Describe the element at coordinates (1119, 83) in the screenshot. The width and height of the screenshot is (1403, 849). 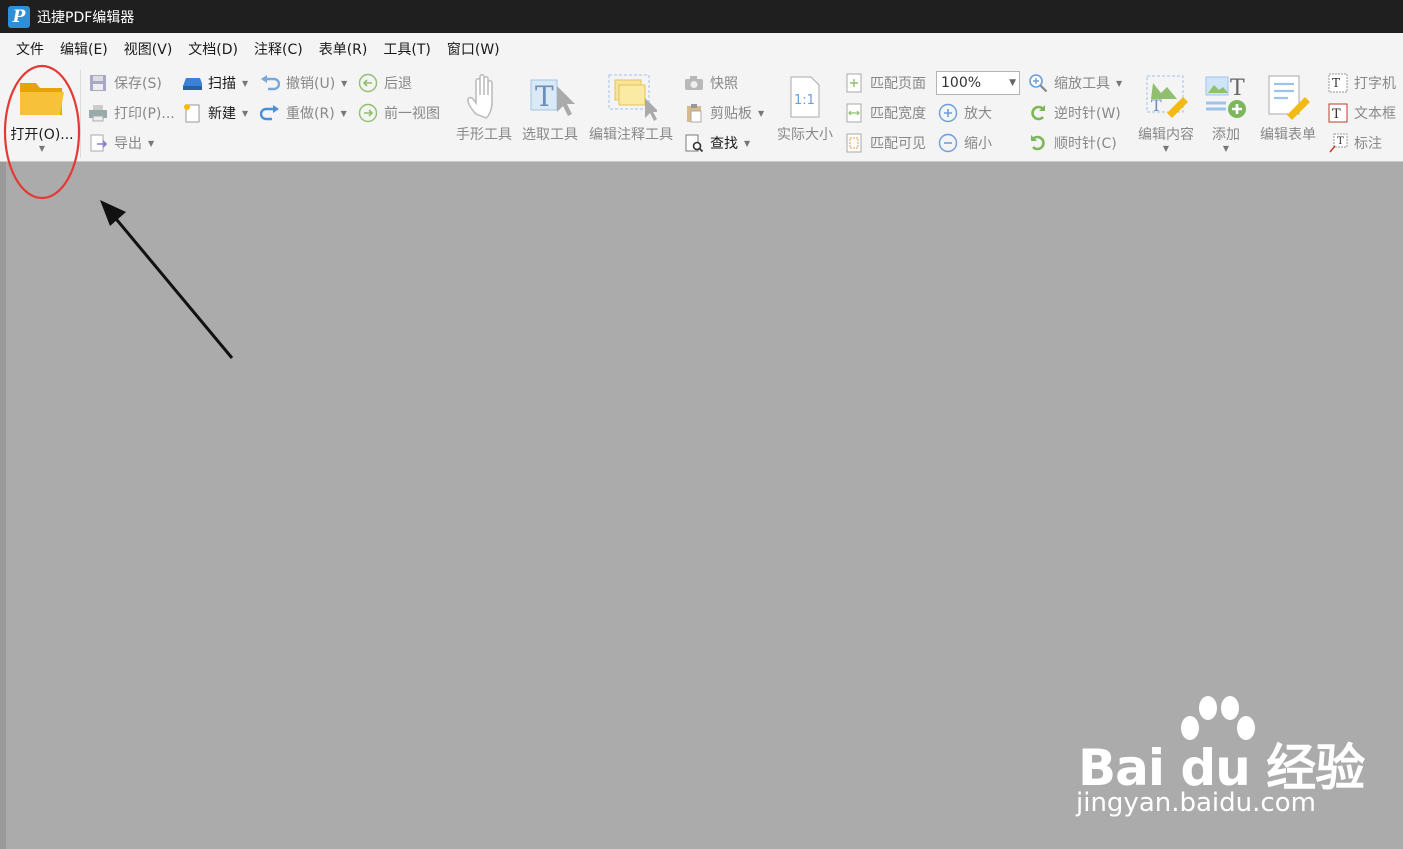
I see `zoom-tool-dropdown-icon: ▼` at that location.